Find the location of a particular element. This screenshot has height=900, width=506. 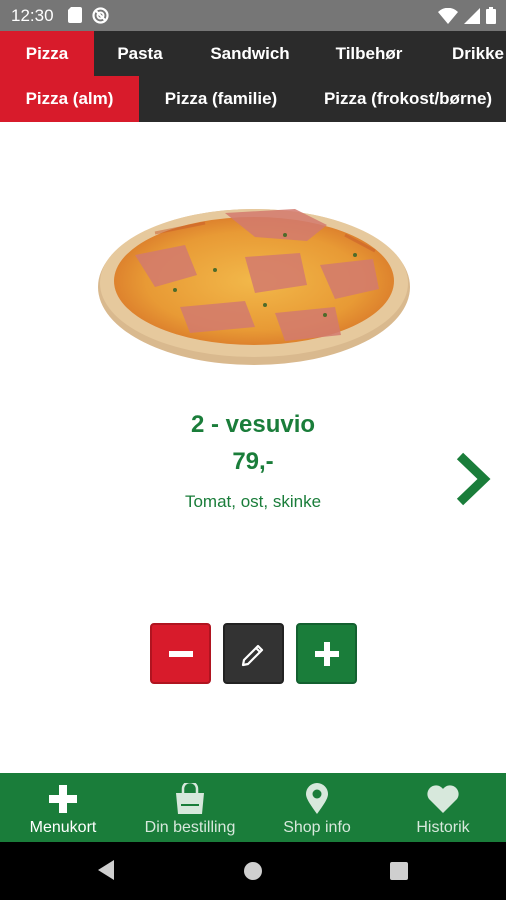

tab-sandwich: Sandwich is located at coordinates (250, 53).